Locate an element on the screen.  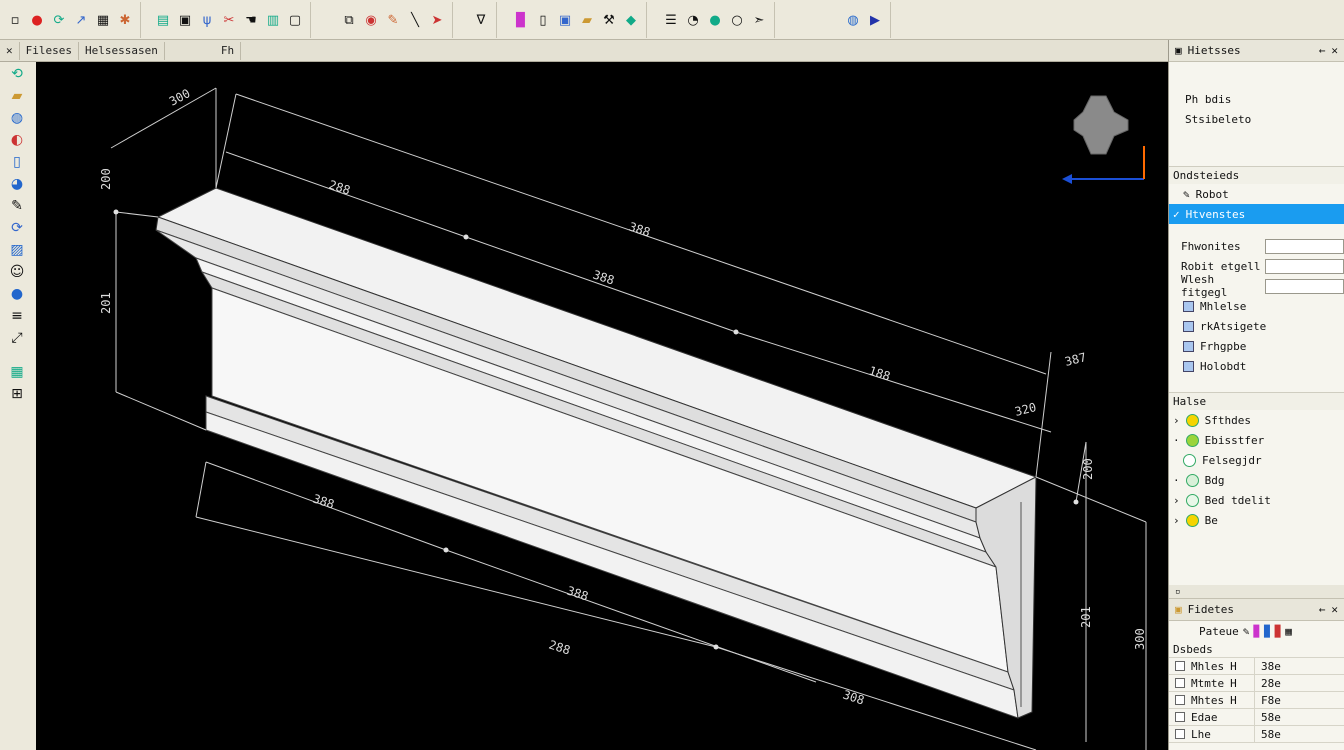
layer-label: Sfthdes is located at coordinates (1227, 420).